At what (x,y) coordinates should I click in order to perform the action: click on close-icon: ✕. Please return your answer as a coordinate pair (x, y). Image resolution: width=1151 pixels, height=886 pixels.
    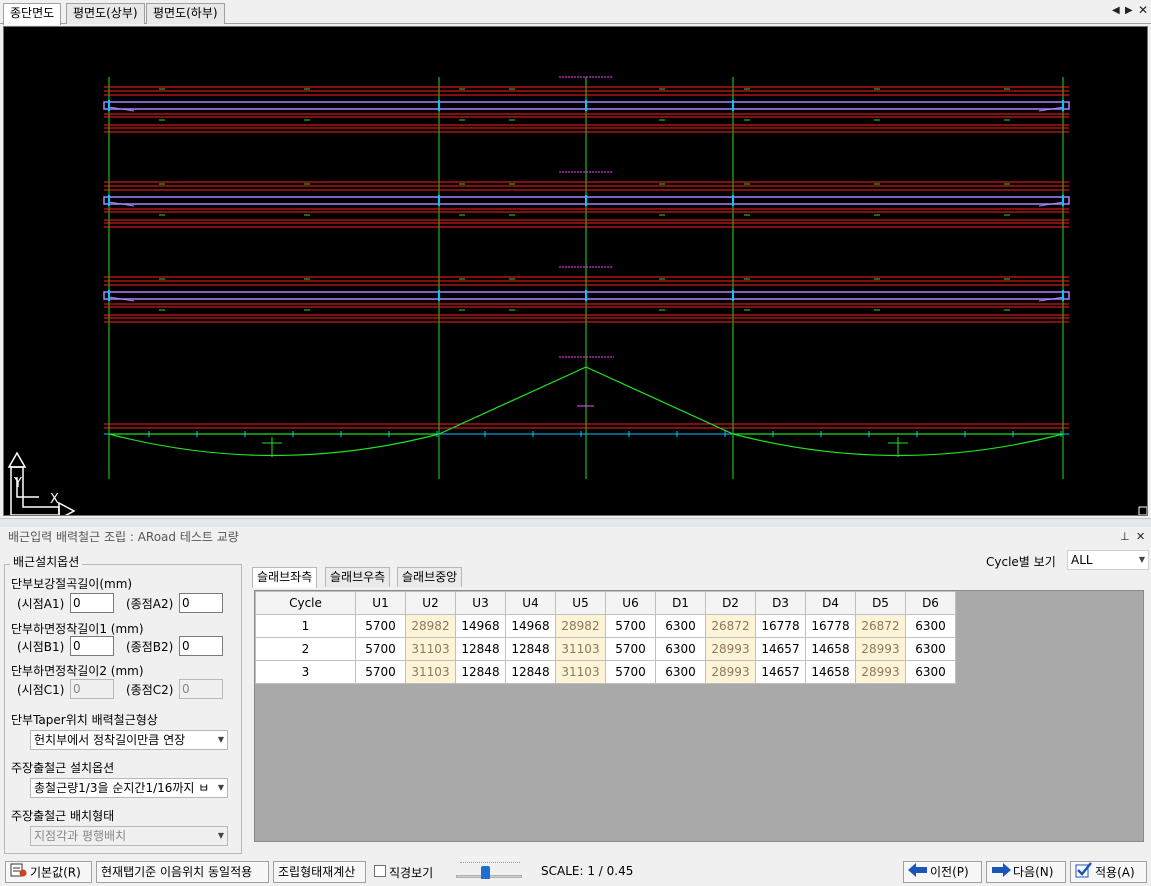
    Looking at the image, I should click on (1143, 10).